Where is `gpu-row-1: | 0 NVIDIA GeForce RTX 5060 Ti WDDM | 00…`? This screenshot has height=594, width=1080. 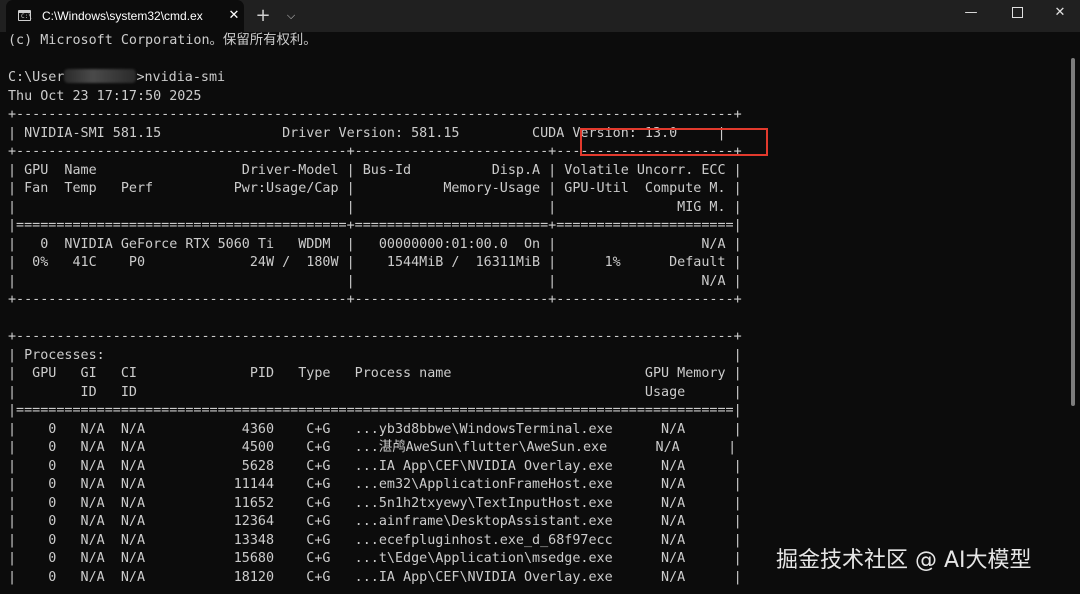 gpu-row-1: | 0 NVIDIA GeForce RTX 5060 Ti WDDM | 00… is located at coordinates (375, 244).